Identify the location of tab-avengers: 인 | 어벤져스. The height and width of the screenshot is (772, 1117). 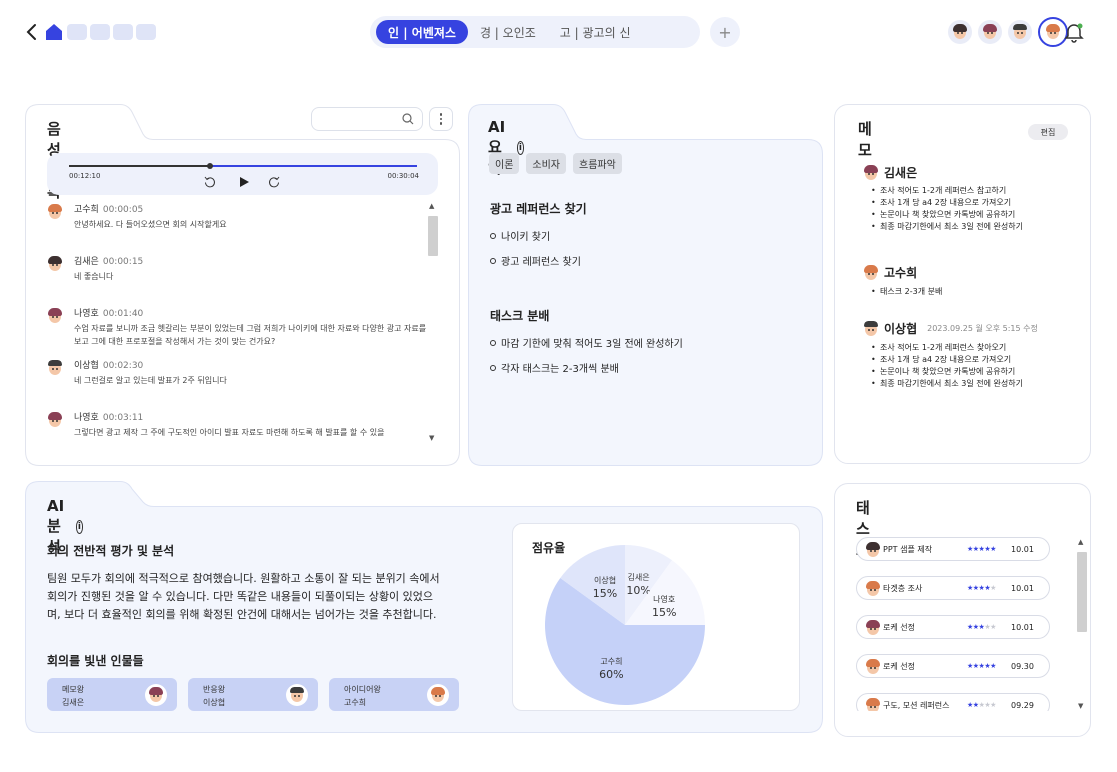
(422, 32).